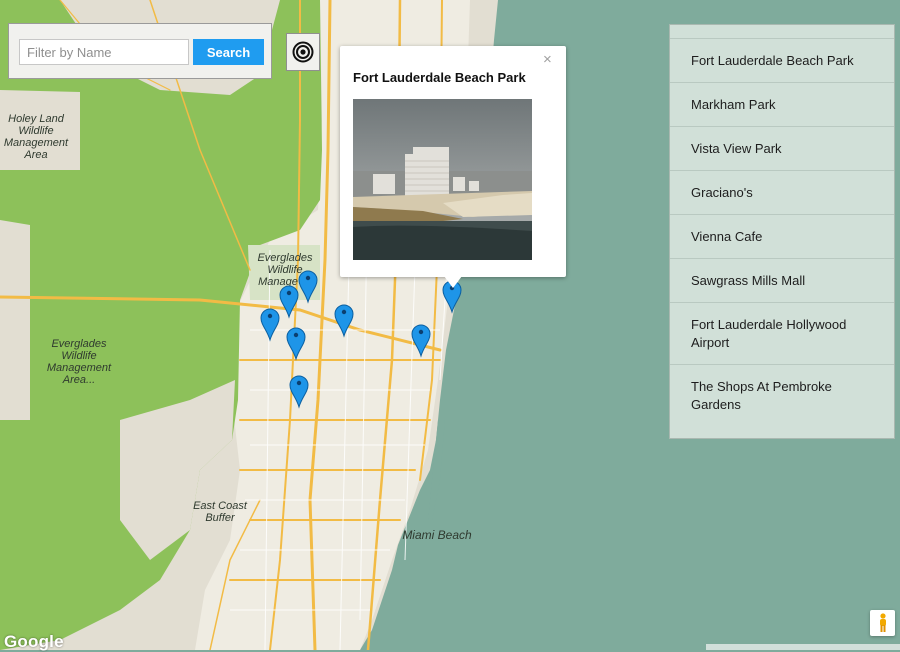  What do you see at coordinates (284, 270) in the screenshot?
I see `map-label-everglades-ne-2: Wildlife` at bounding box center [284, 270].